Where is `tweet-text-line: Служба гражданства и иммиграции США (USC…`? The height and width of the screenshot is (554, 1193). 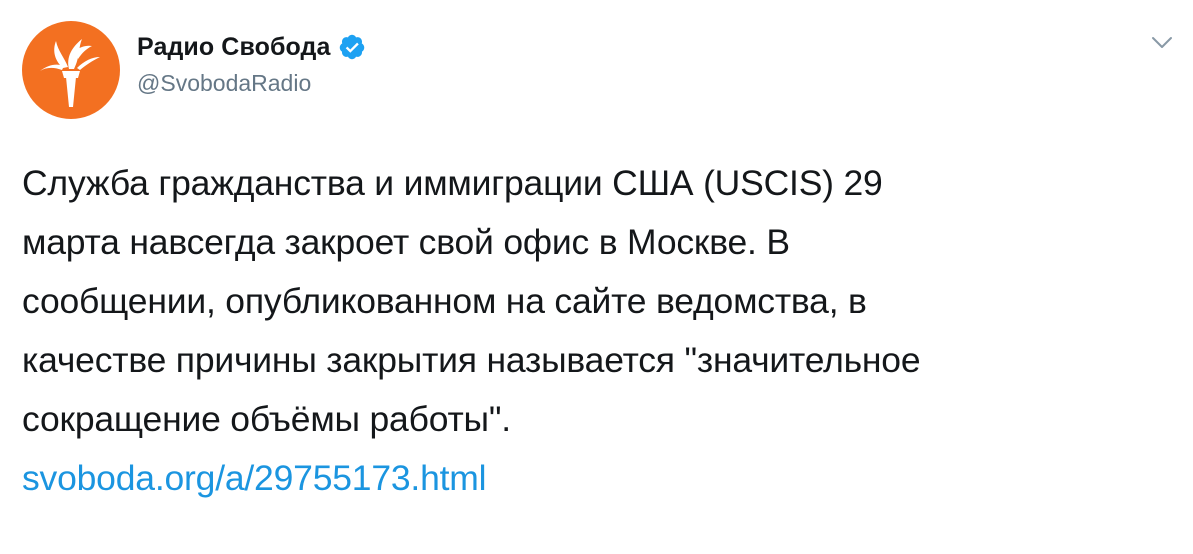
tweet-text-line: Служба гражданства и иммиграции США (USC… is located at coordinates (452, 183).